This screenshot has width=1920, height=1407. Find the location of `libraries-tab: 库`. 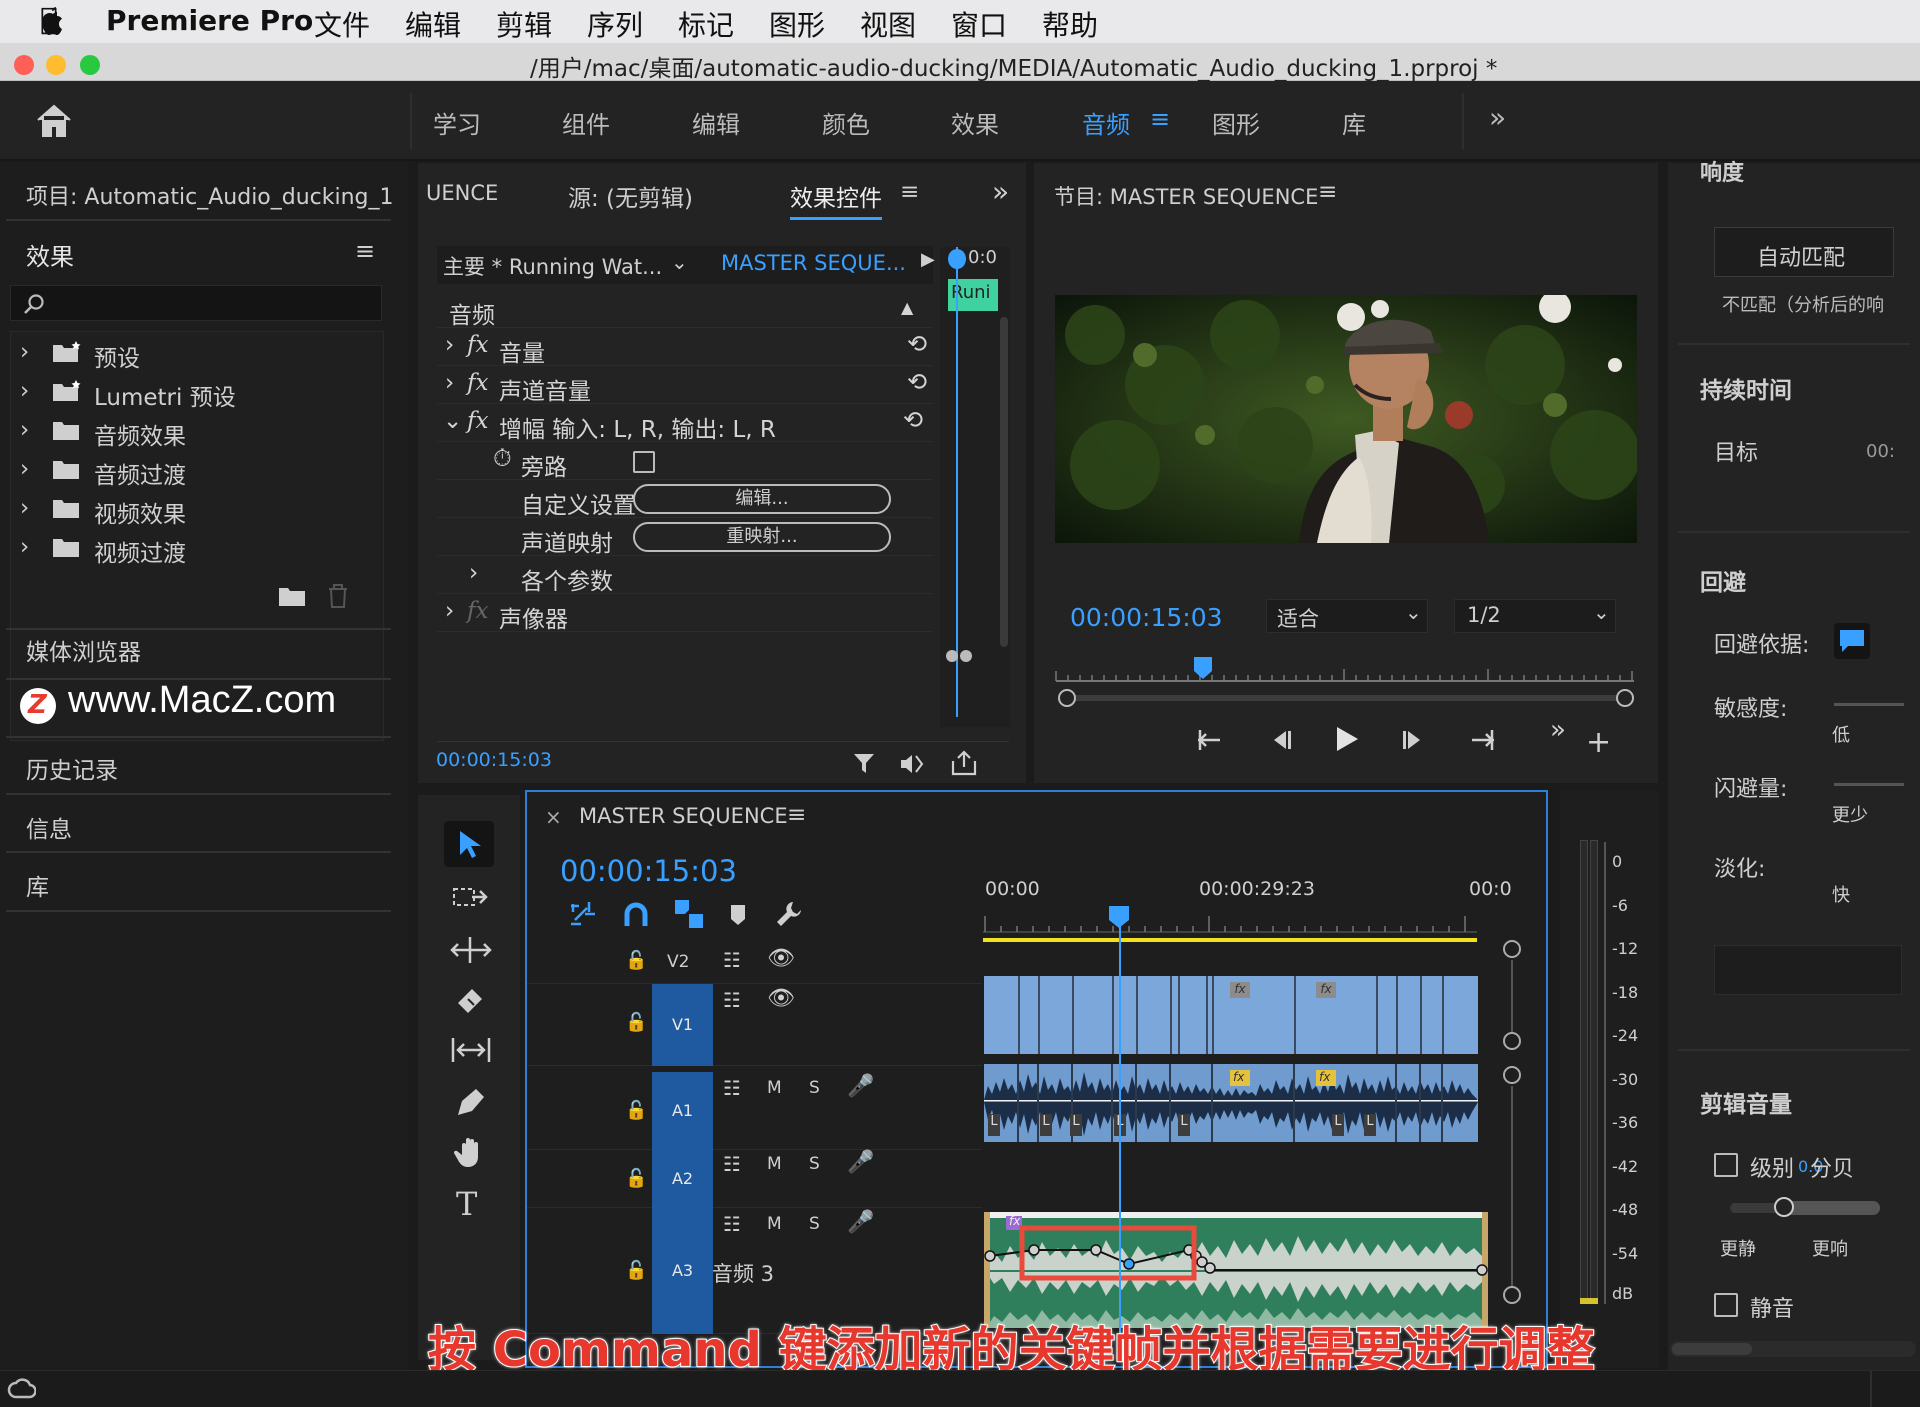

libraries-tab: 库 is located at coordinates (37, 885).